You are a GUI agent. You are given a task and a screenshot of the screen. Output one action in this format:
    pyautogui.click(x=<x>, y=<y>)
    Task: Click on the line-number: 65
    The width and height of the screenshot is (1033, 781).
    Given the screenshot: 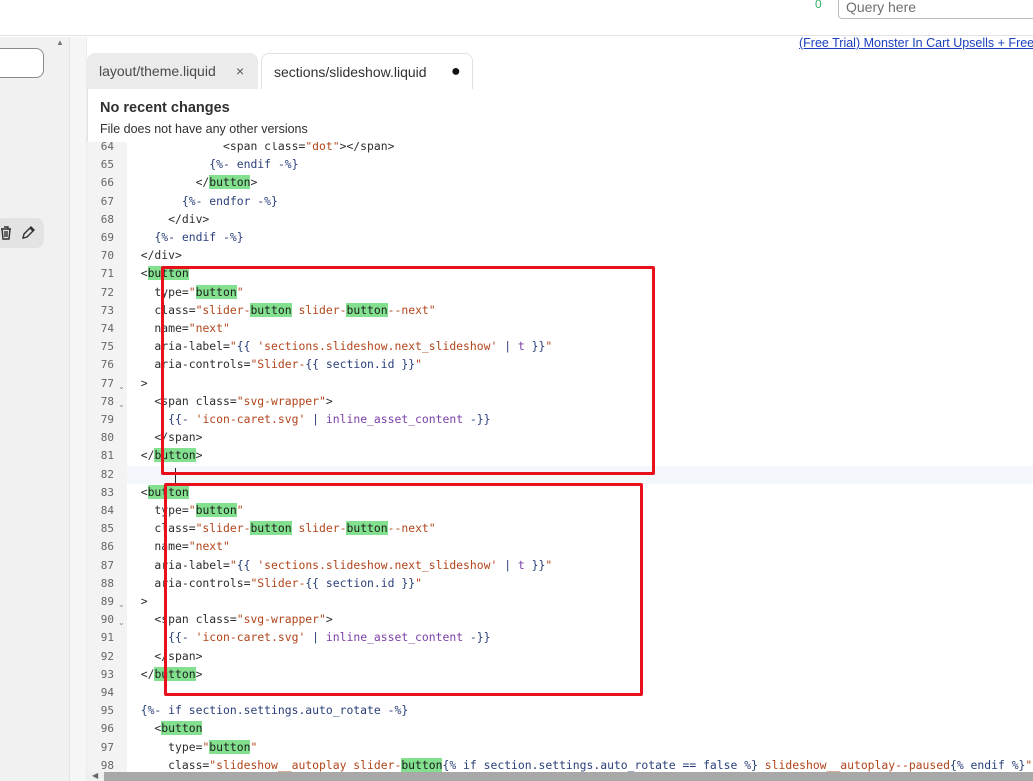 What is the action you would take?
    pyautogui.click(x=107, y=165)
    